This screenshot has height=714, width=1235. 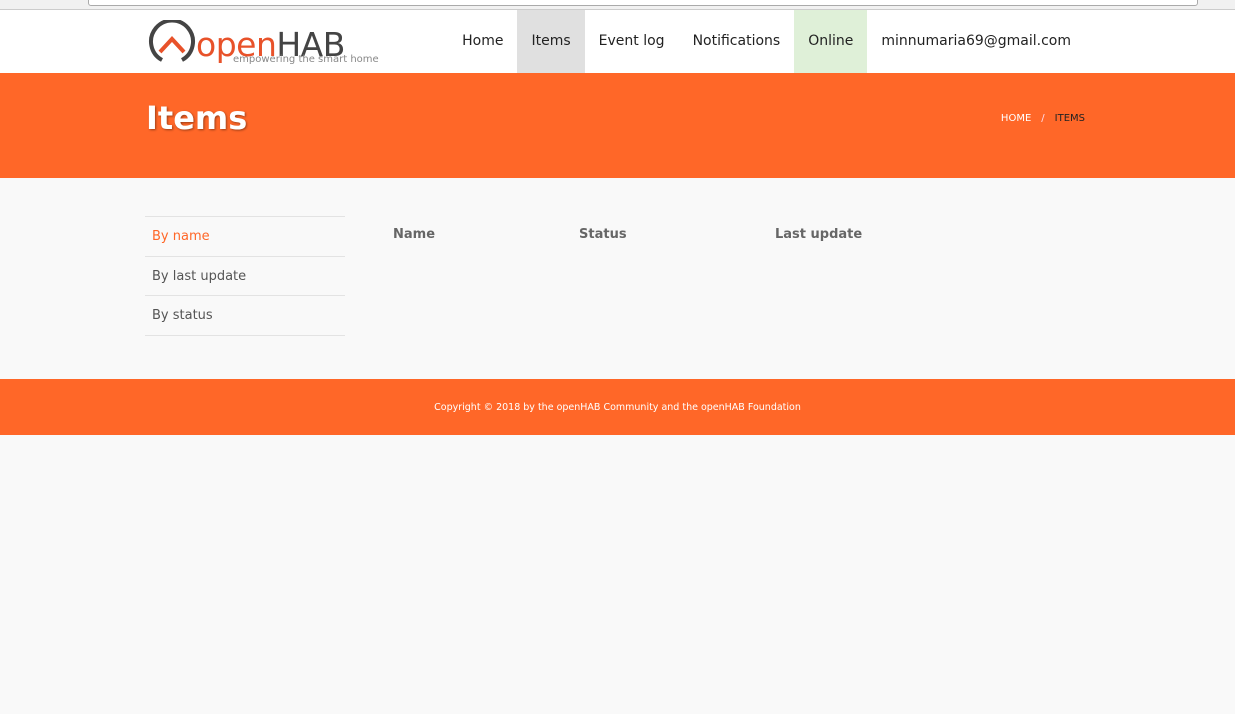 I want to click on sort-sidebar: By name By last update By status, so click(x=245, y=276).